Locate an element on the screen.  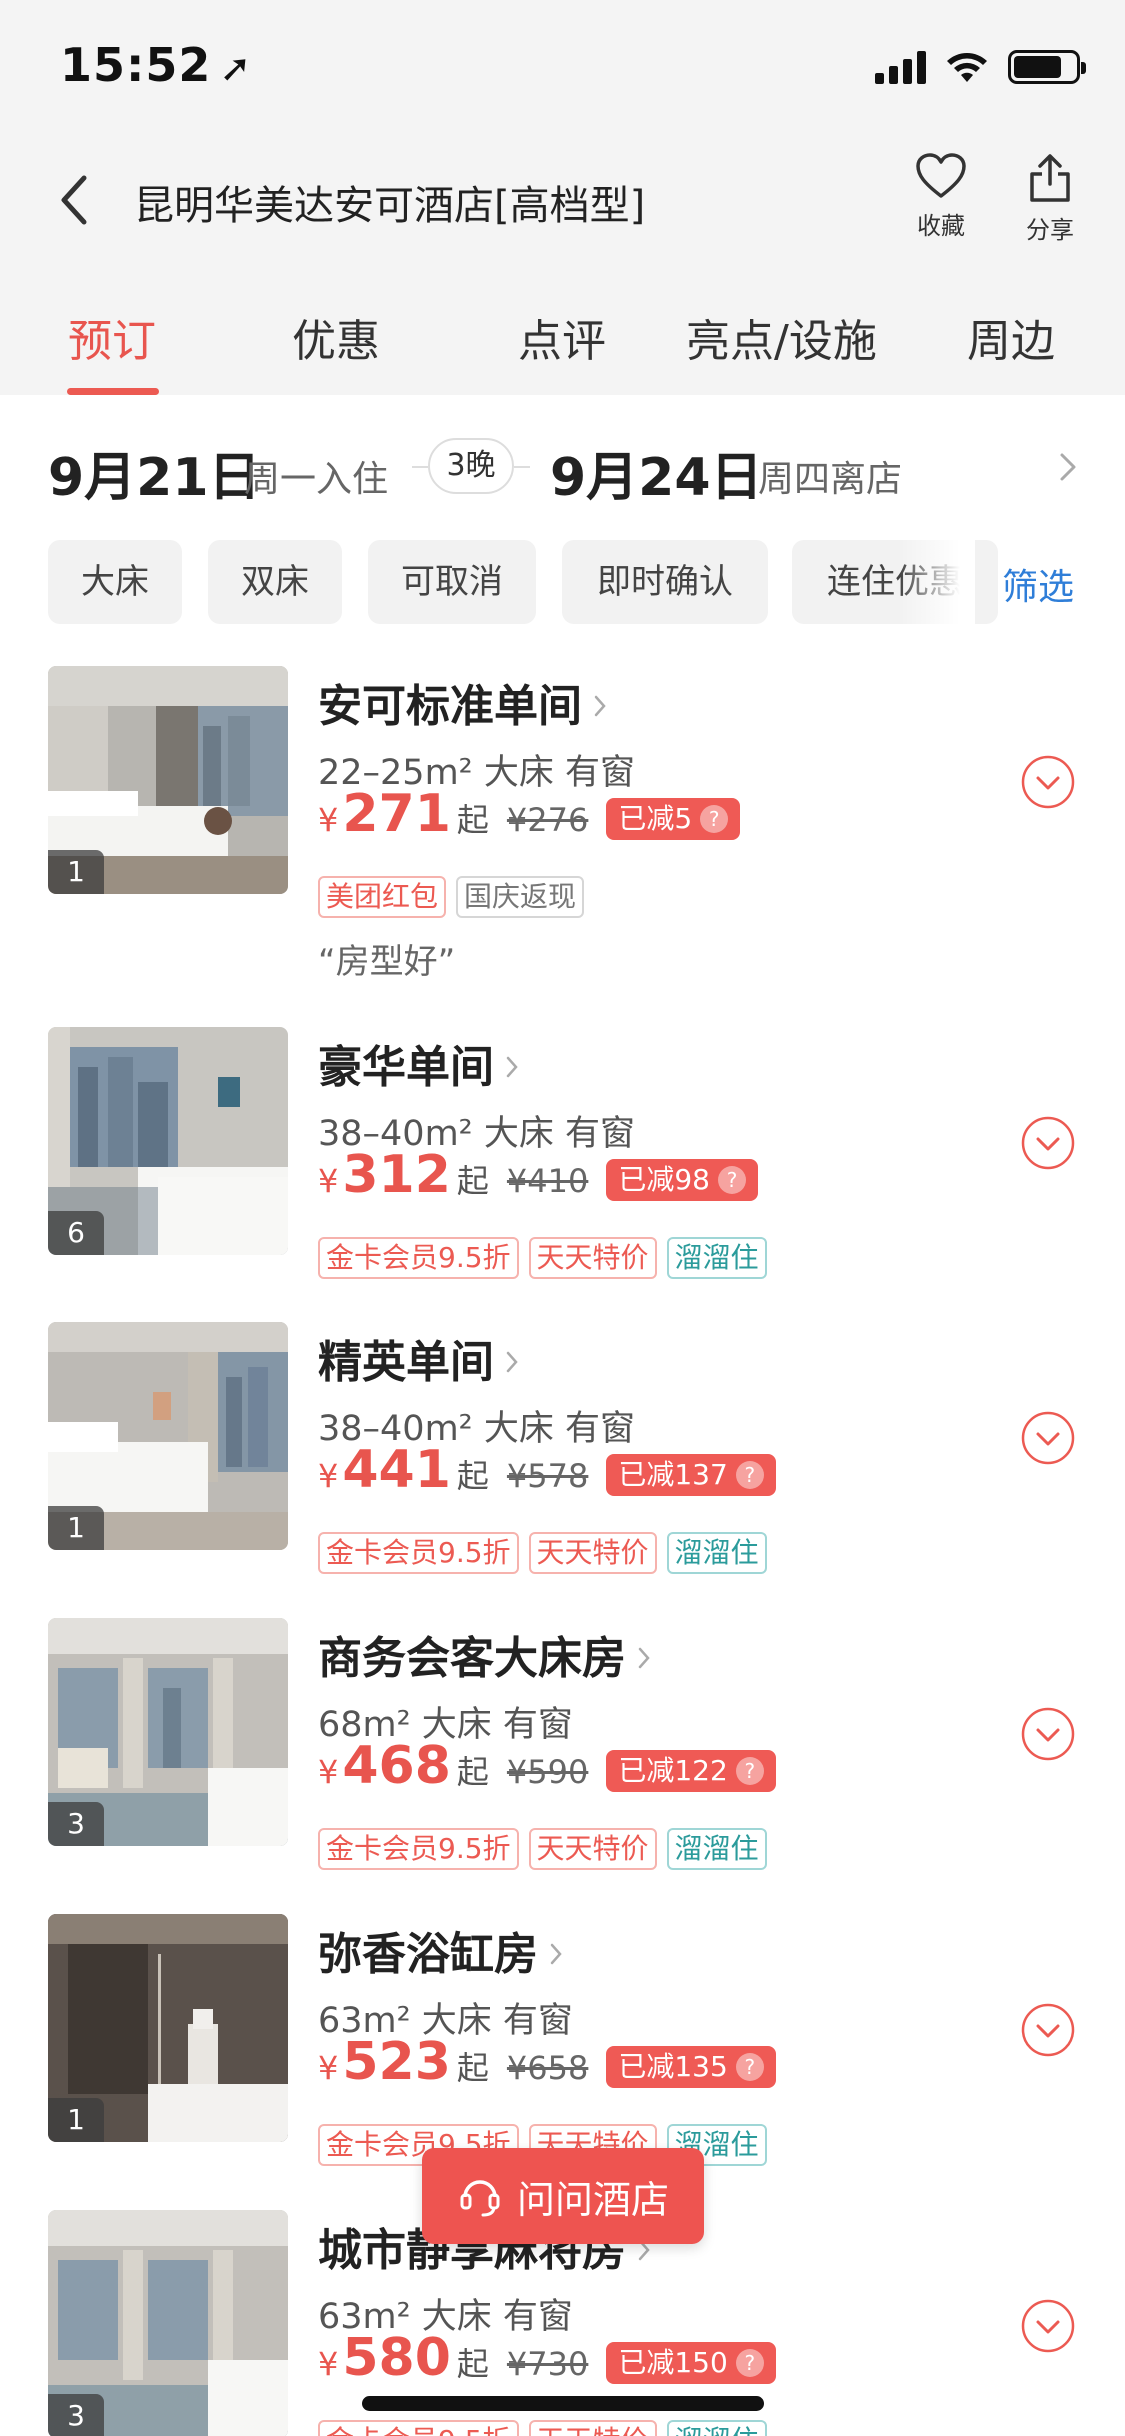
discount-text: 已减5 is located at coordinates (655, 818).